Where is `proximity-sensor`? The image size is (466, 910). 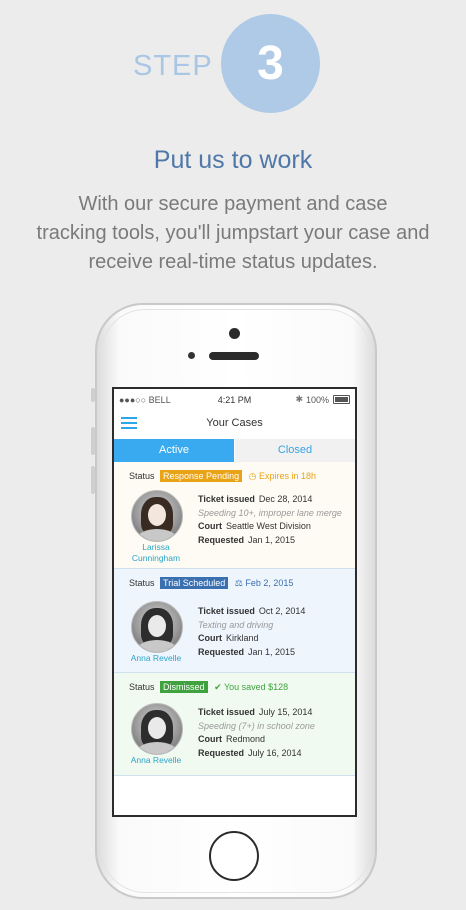 proximity-sensor is located at coordinates (191, 355).